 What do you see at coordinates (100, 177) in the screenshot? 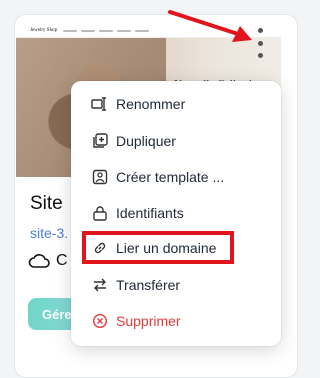
I see `template-icon` at bounding box center [100, 177].